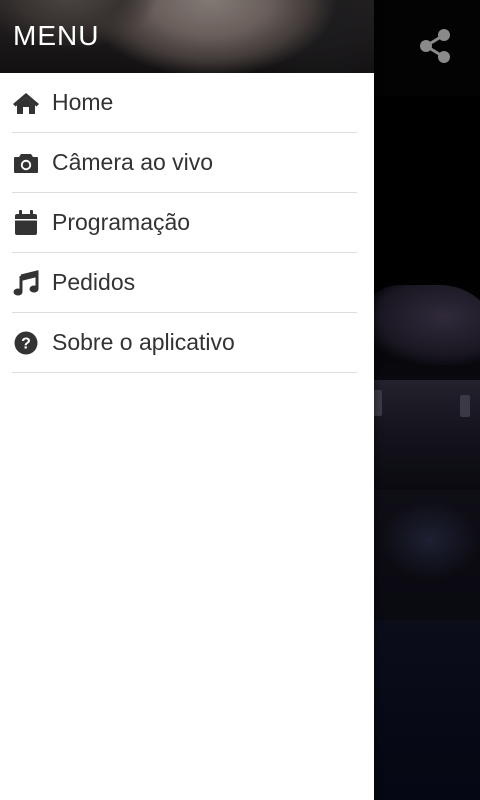 The height and width of the screenshot is (800, 480). Describe the element at coordinates (427, 710) in the screenshot. I see `background-photo-shade` at that location.